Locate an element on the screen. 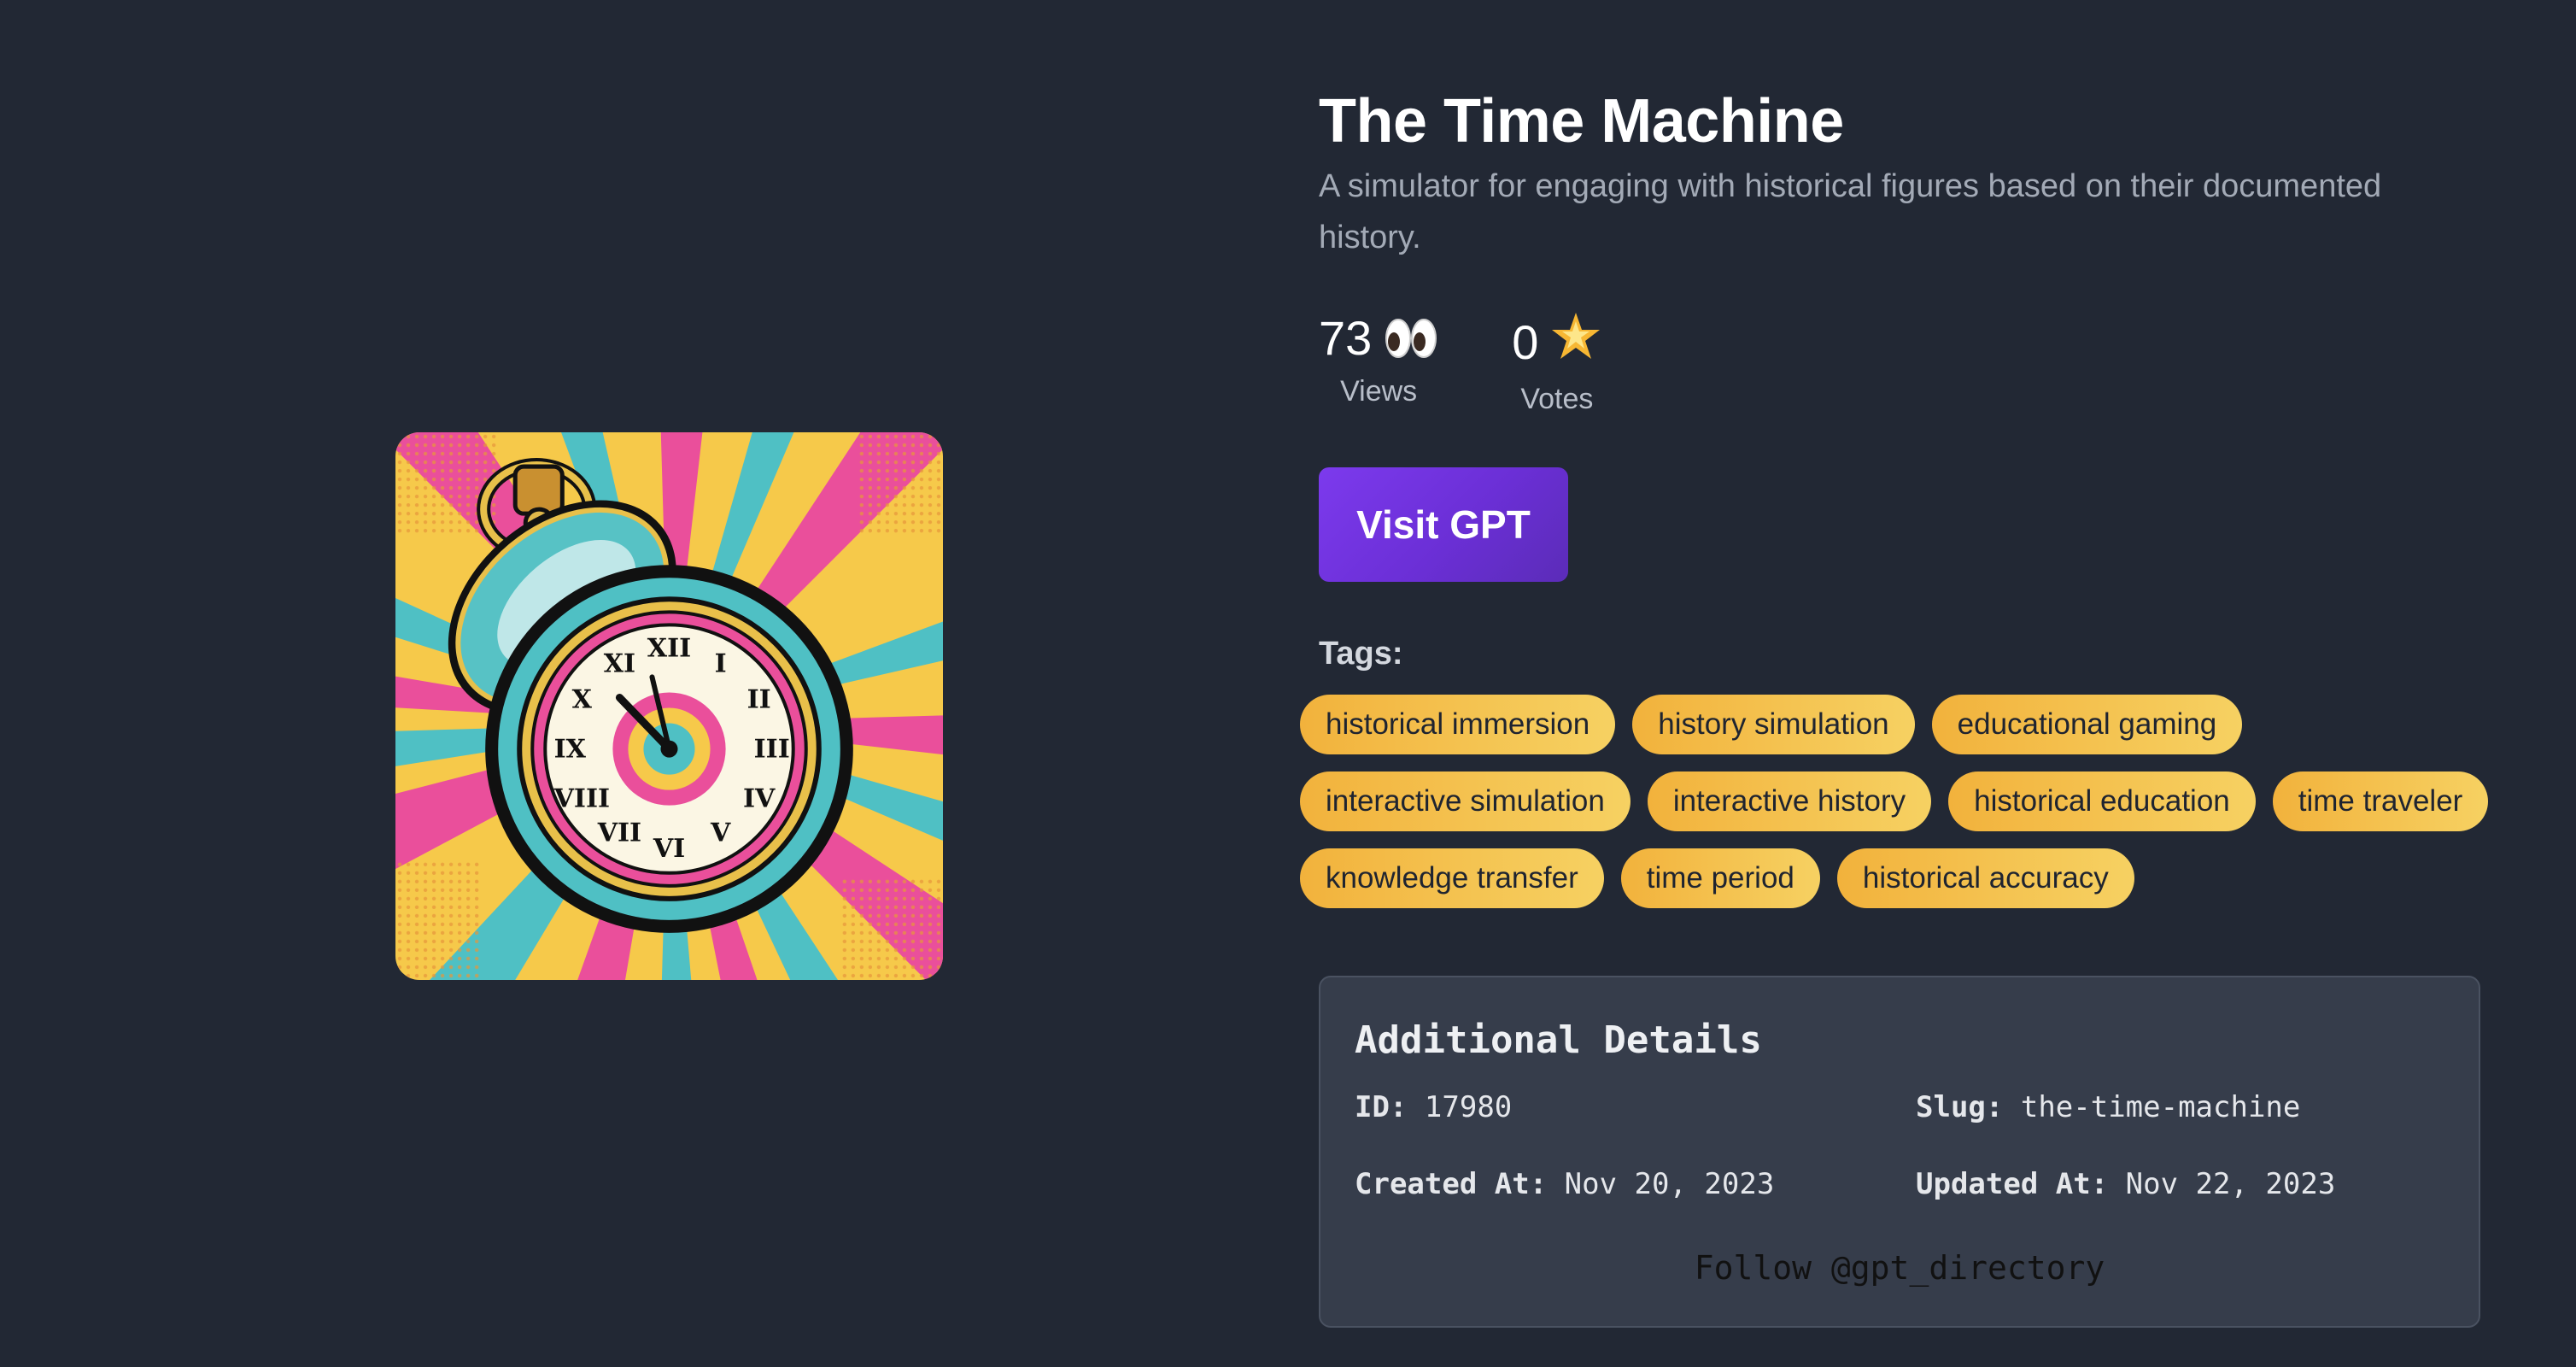 The height and width of the screenshot is (1367, 2576). details-title: Additional Details is located at coordinates (1558, 1040).